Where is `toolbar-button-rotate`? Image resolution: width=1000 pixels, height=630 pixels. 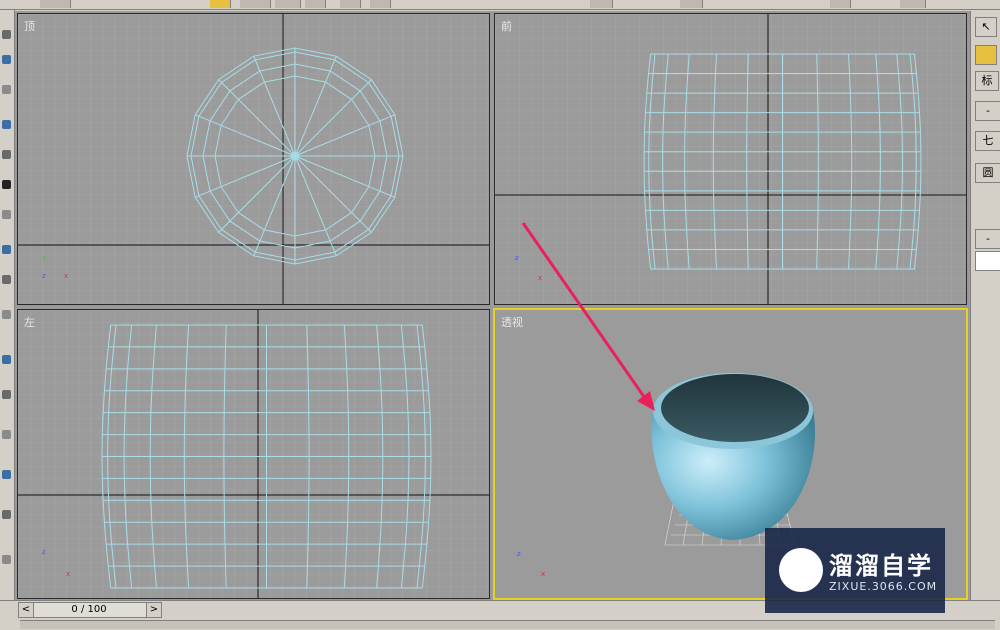 toolbar-button-rotate is located at coordinates (288, 4).